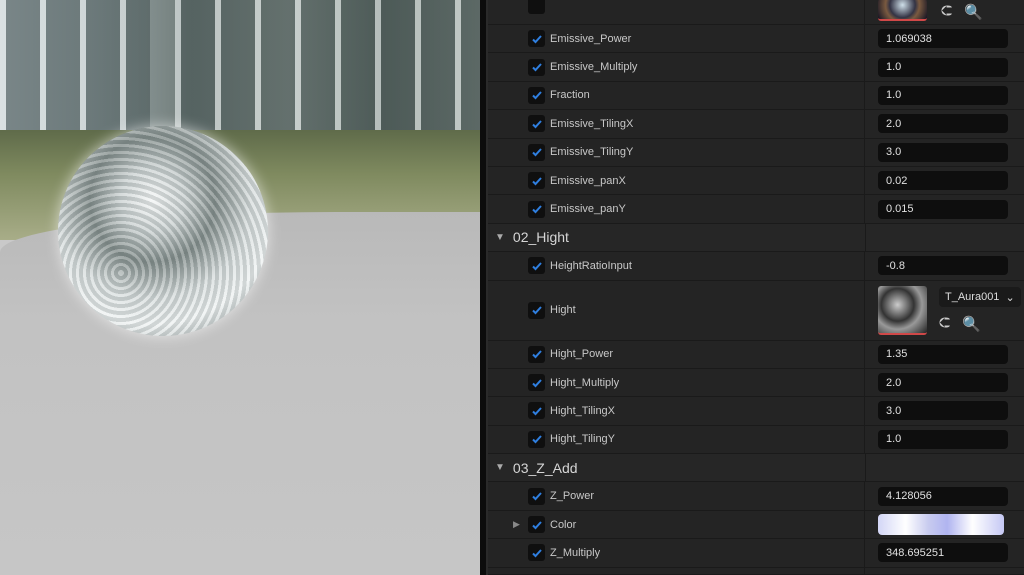 This screenshot has height=575, width=1024. Describe the element at coordinates (943, 181) in the screenshot. I see `param-value-input: 0.02` at that location.